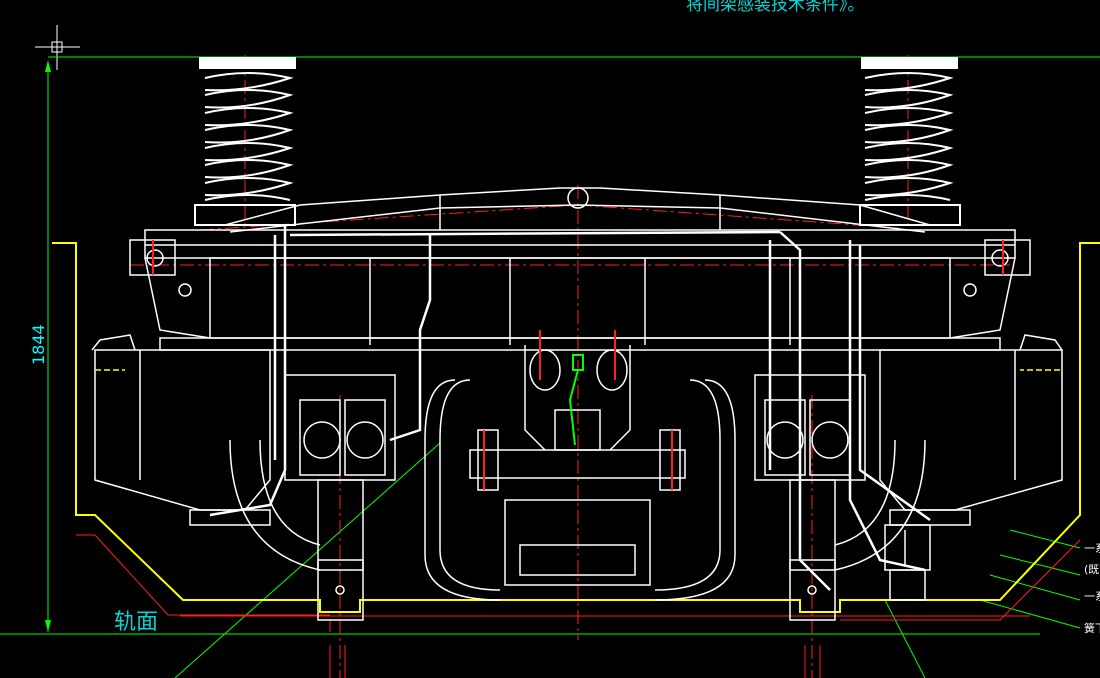  What do you see at coordinates (136, 622) in the screenshot?
I see `rail-surface-label: 轨面` at bounding box center [136, 622].